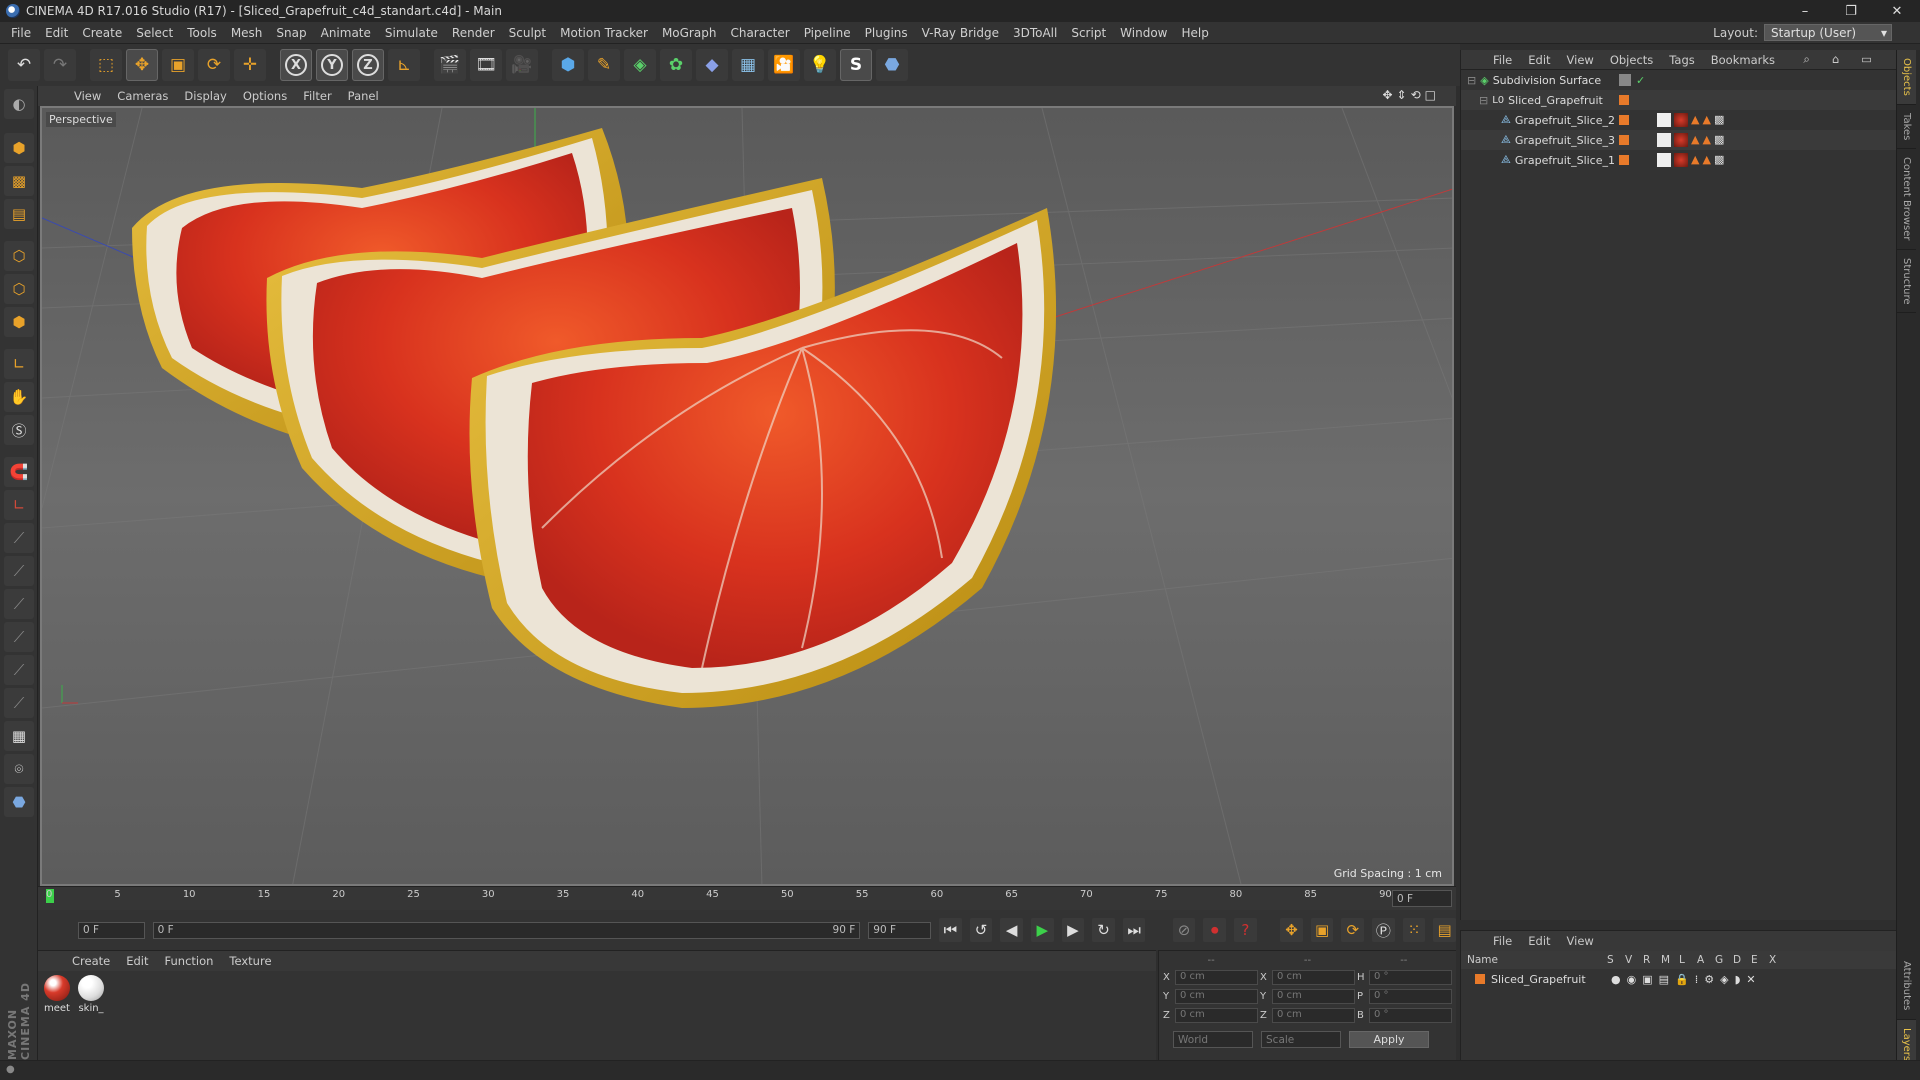 The width and height of the screenshot is (1920, 1080). What do you see at coordinates (1322, 930) in the screenshot?
I see `key-scale-button: ▣` at bounding box center [1322, 930].